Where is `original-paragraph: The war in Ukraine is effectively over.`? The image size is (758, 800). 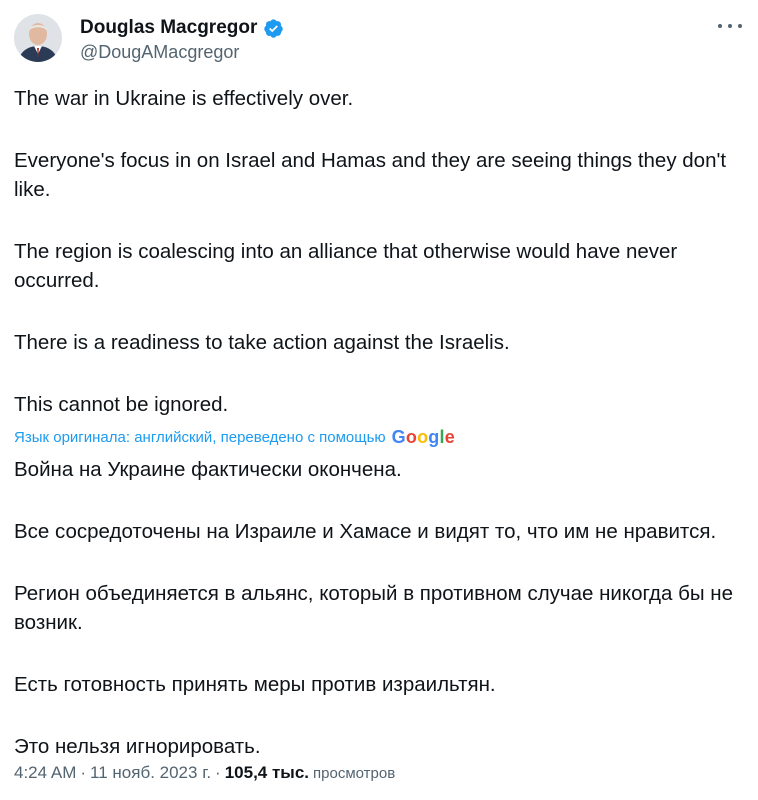
original-paragraph: The war in Ukraine is effectively over. is located at coordinates (184, 98).